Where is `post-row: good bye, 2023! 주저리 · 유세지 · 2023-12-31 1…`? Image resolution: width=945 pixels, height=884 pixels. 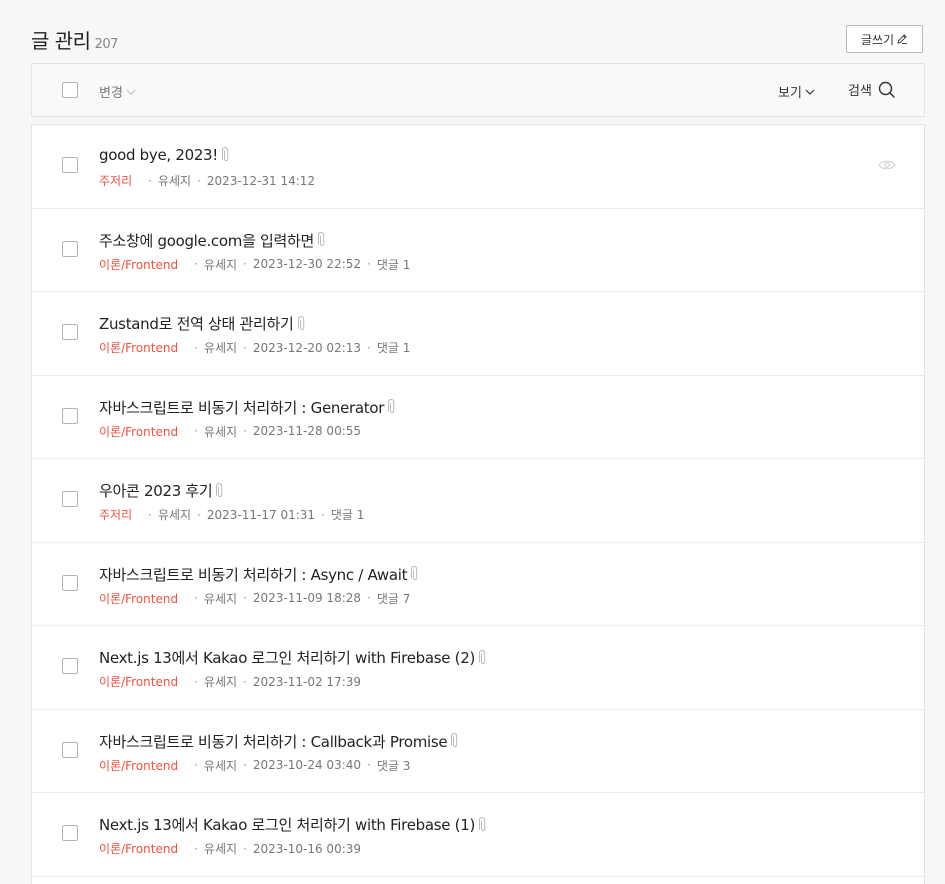 post-row: good bye, 2023! 주저리 · 유세지 · 2023-12-31 1… is located at coordinates (478, 167).